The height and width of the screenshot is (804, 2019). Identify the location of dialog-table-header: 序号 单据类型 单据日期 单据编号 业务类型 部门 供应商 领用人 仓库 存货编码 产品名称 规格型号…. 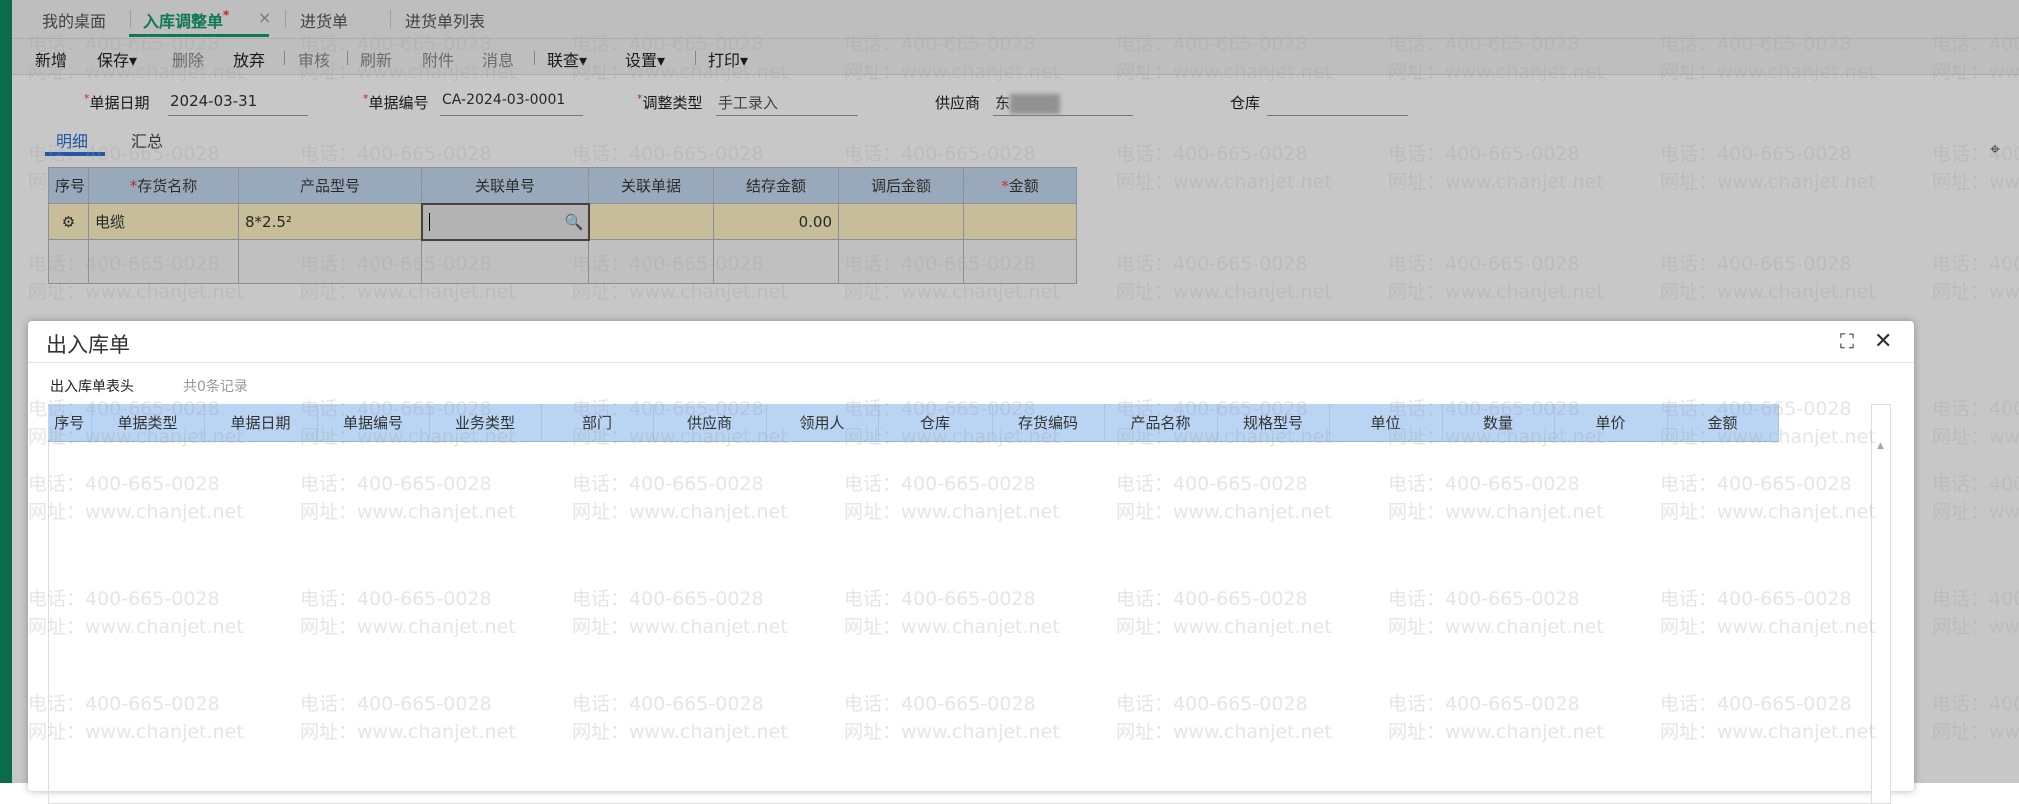
(913, 423).